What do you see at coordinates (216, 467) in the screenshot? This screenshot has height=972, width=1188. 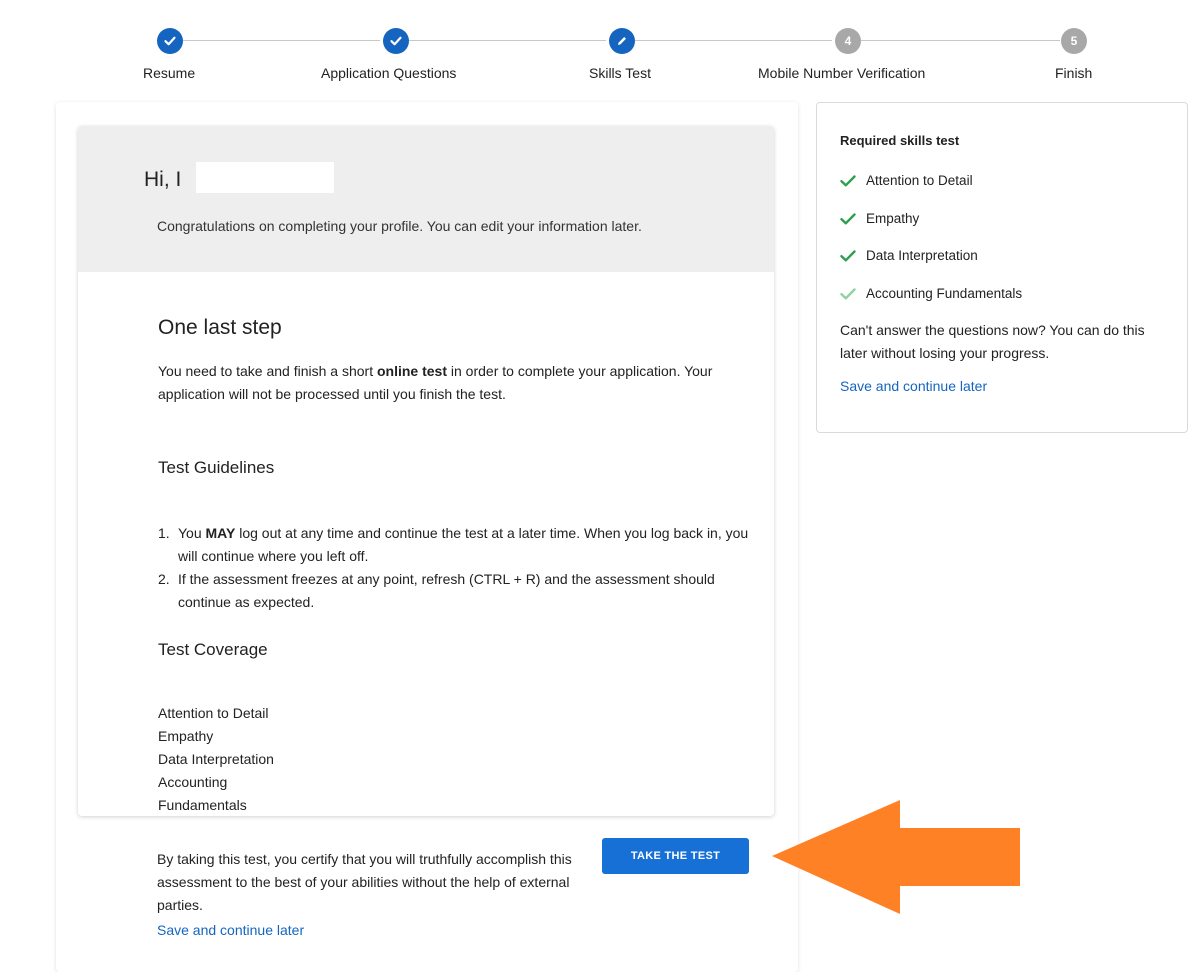 I see `guidelines-title: Test Guidelines` at bounding box center [216, 467].